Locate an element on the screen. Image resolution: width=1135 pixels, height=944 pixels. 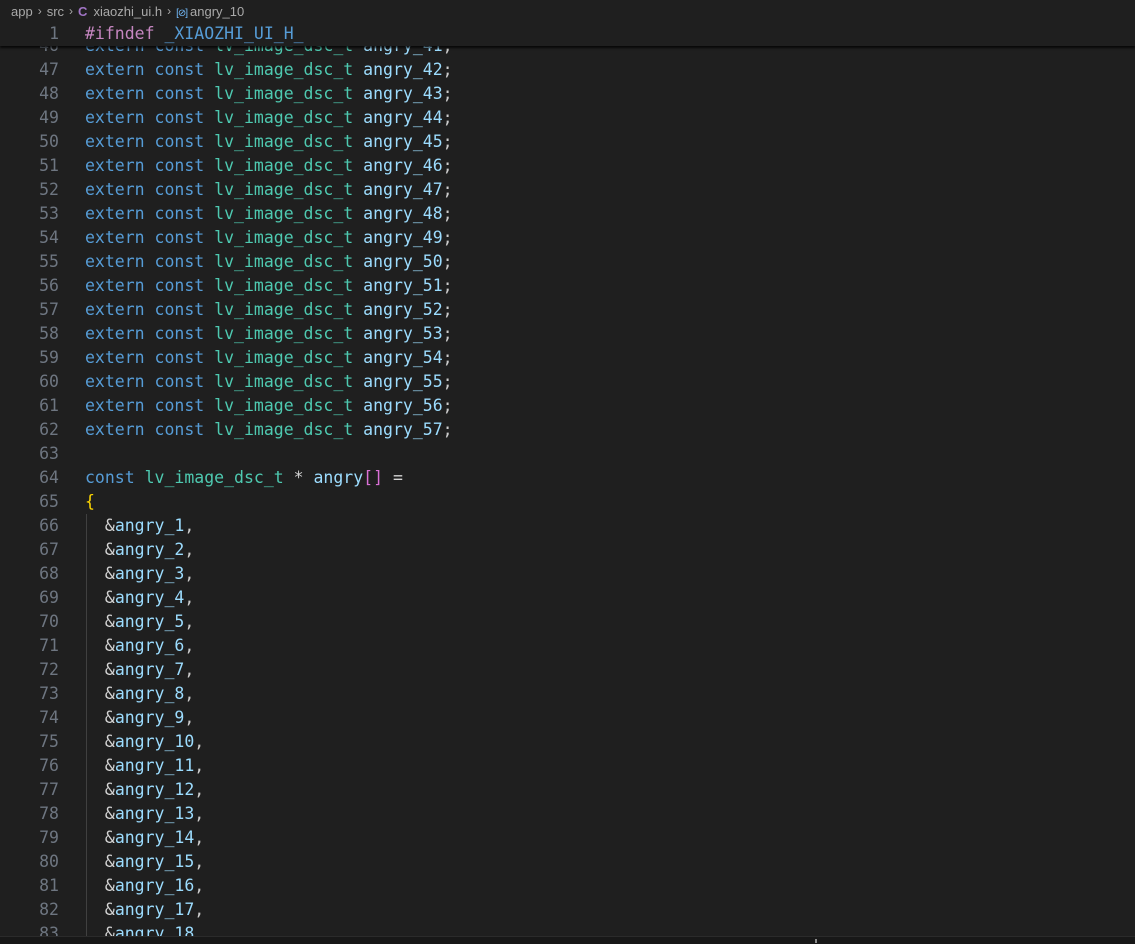
code-line: 47 extern const lv_image_dsc_t angry_42; is located at coordinates (567, 70).